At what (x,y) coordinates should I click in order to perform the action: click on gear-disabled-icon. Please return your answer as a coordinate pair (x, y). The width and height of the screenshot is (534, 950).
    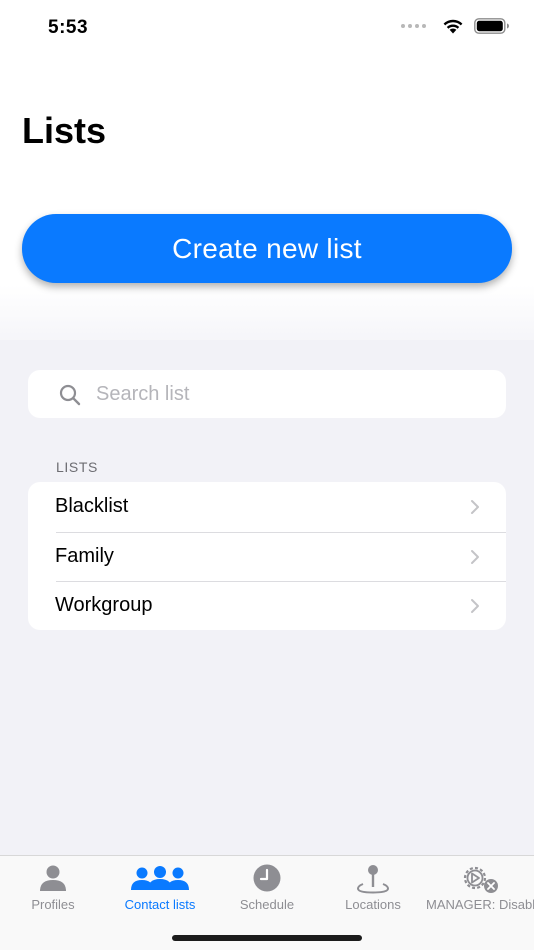
    Looking at the image, I should click on (480, 879).